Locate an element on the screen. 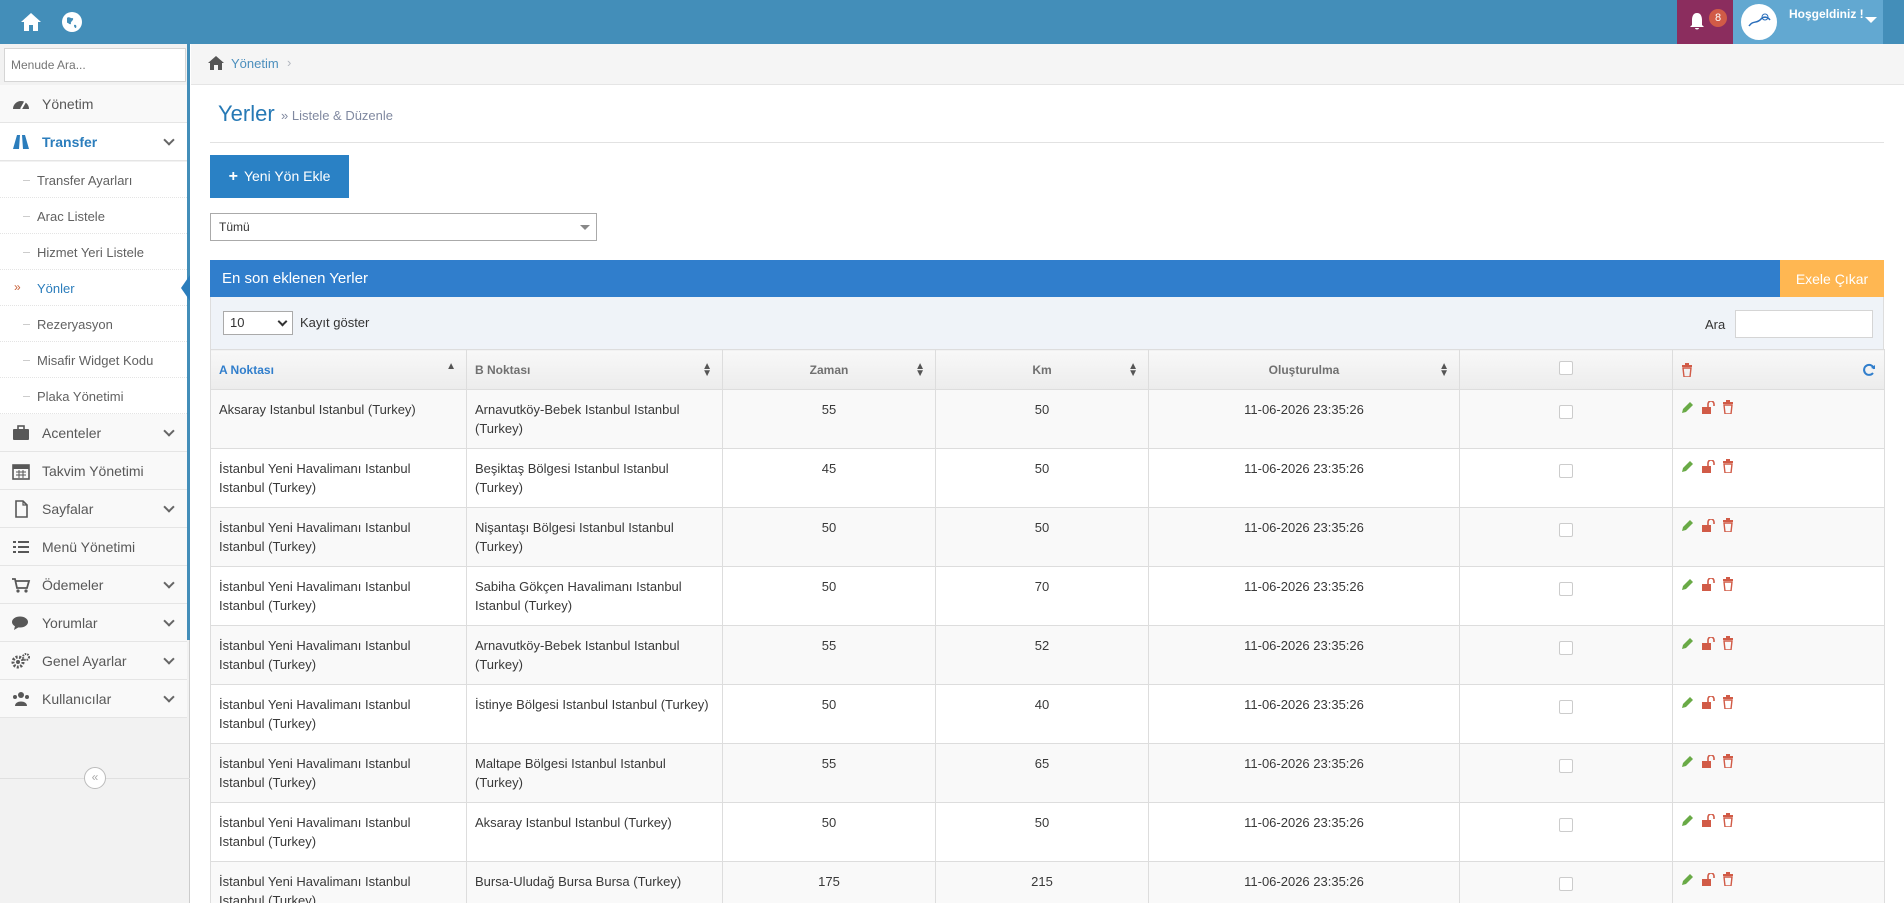  filter-select: Tümü is located at coordinates (403, 227).